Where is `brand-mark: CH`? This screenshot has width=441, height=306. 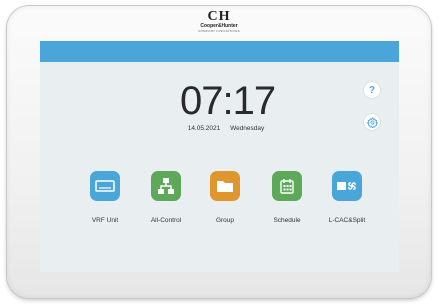
brand-mark: CH is located at coordinates (219, 16).